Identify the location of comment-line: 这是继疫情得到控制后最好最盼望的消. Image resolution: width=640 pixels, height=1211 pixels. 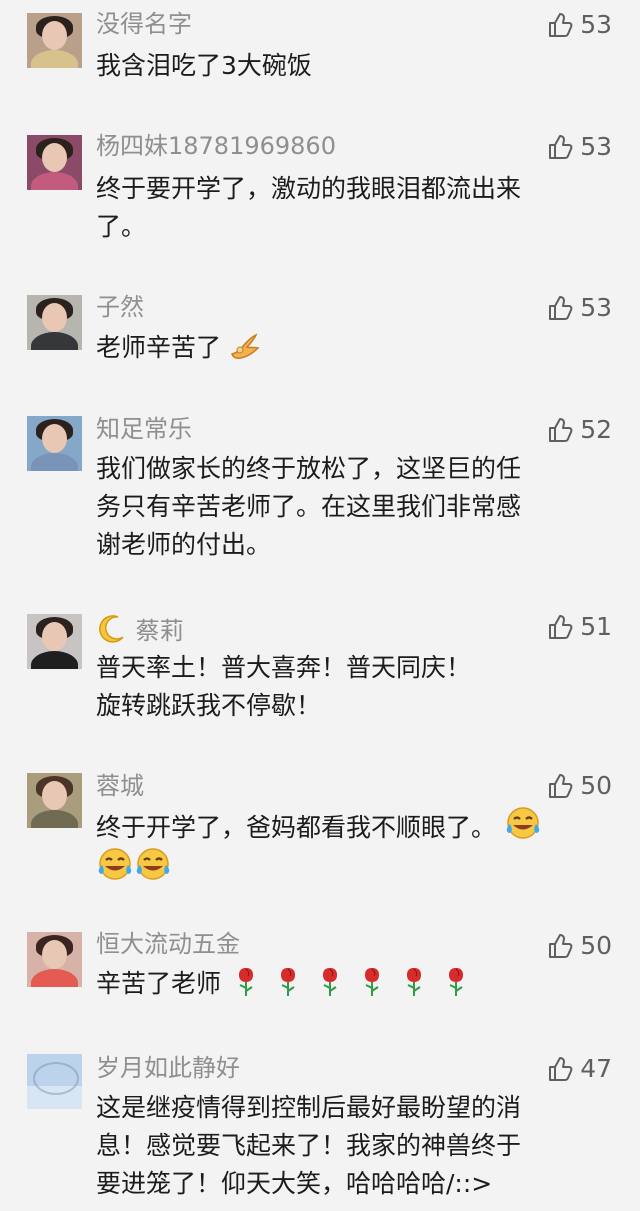
(309, 1107).